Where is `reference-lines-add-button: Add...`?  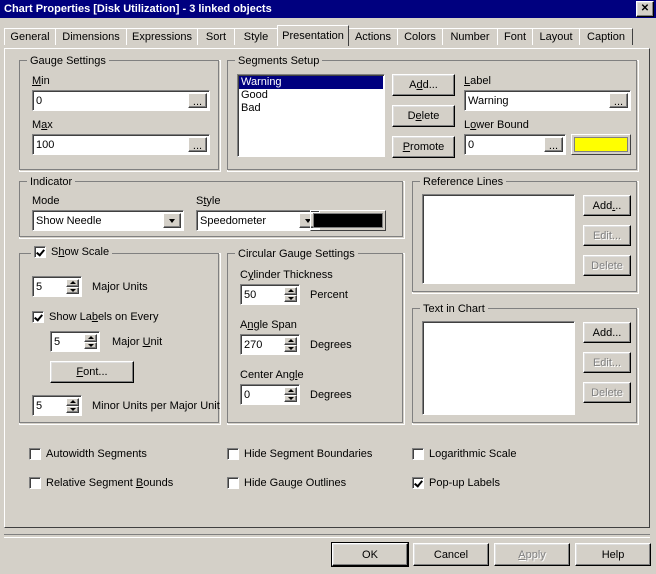
reference-lines-add-button: Add... is located at coordinates (607, 205).